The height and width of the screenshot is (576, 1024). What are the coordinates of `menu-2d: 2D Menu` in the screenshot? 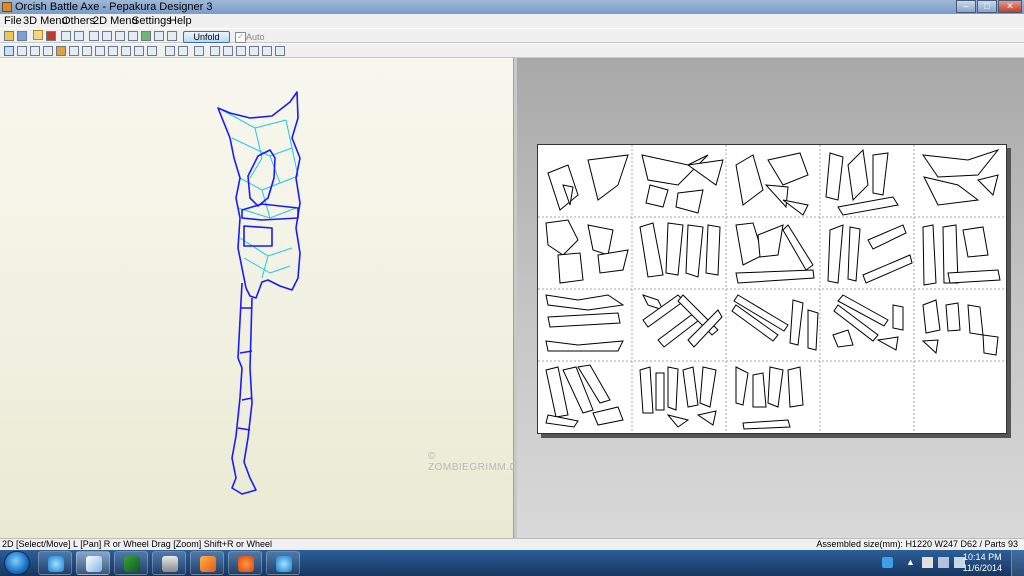 It's located at (115, 21).